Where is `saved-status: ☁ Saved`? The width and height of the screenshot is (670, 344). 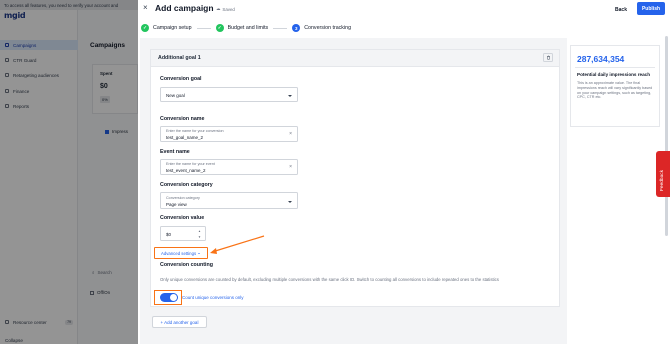 saved-status: ☁ Saved is located at coordinates (225, 9).